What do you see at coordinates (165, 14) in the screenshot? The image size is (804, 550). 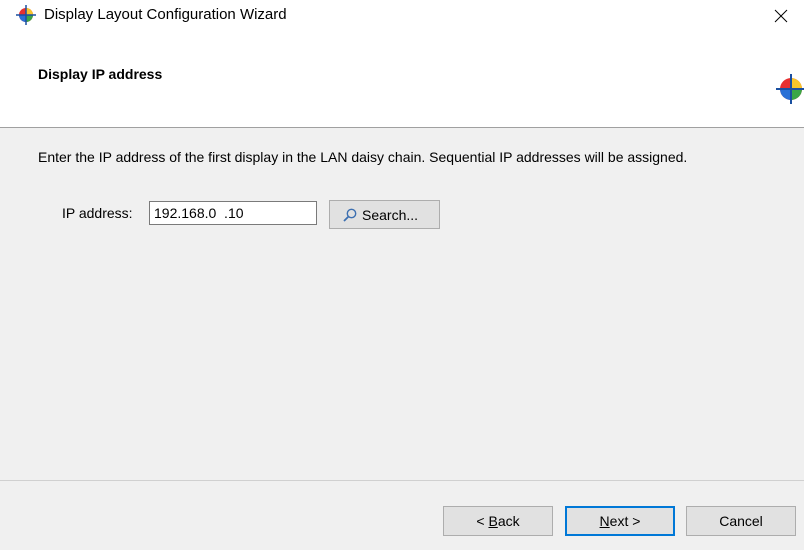 I see `window-title: Display Layout Configuration Wizard` at bounding box center [165, 14].